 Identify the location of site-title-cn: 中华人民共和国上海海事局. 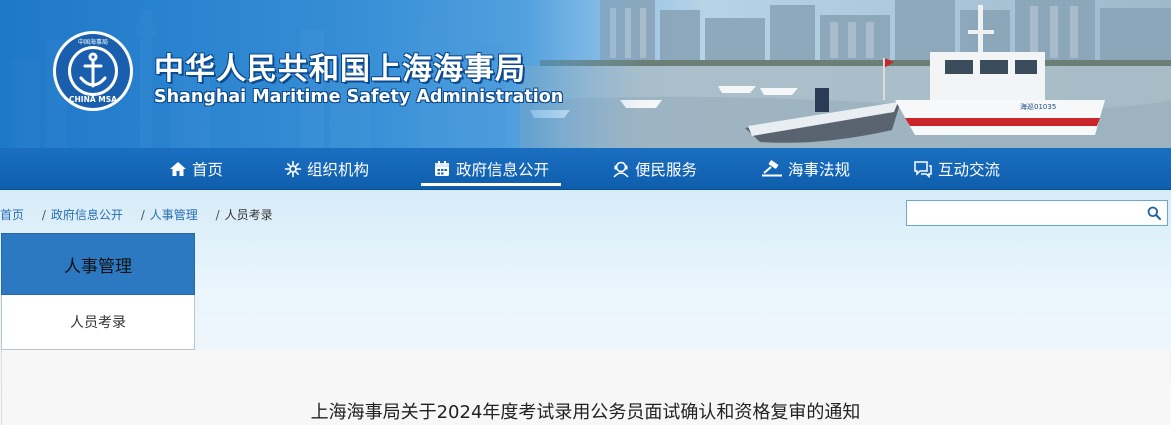
(340, 69).